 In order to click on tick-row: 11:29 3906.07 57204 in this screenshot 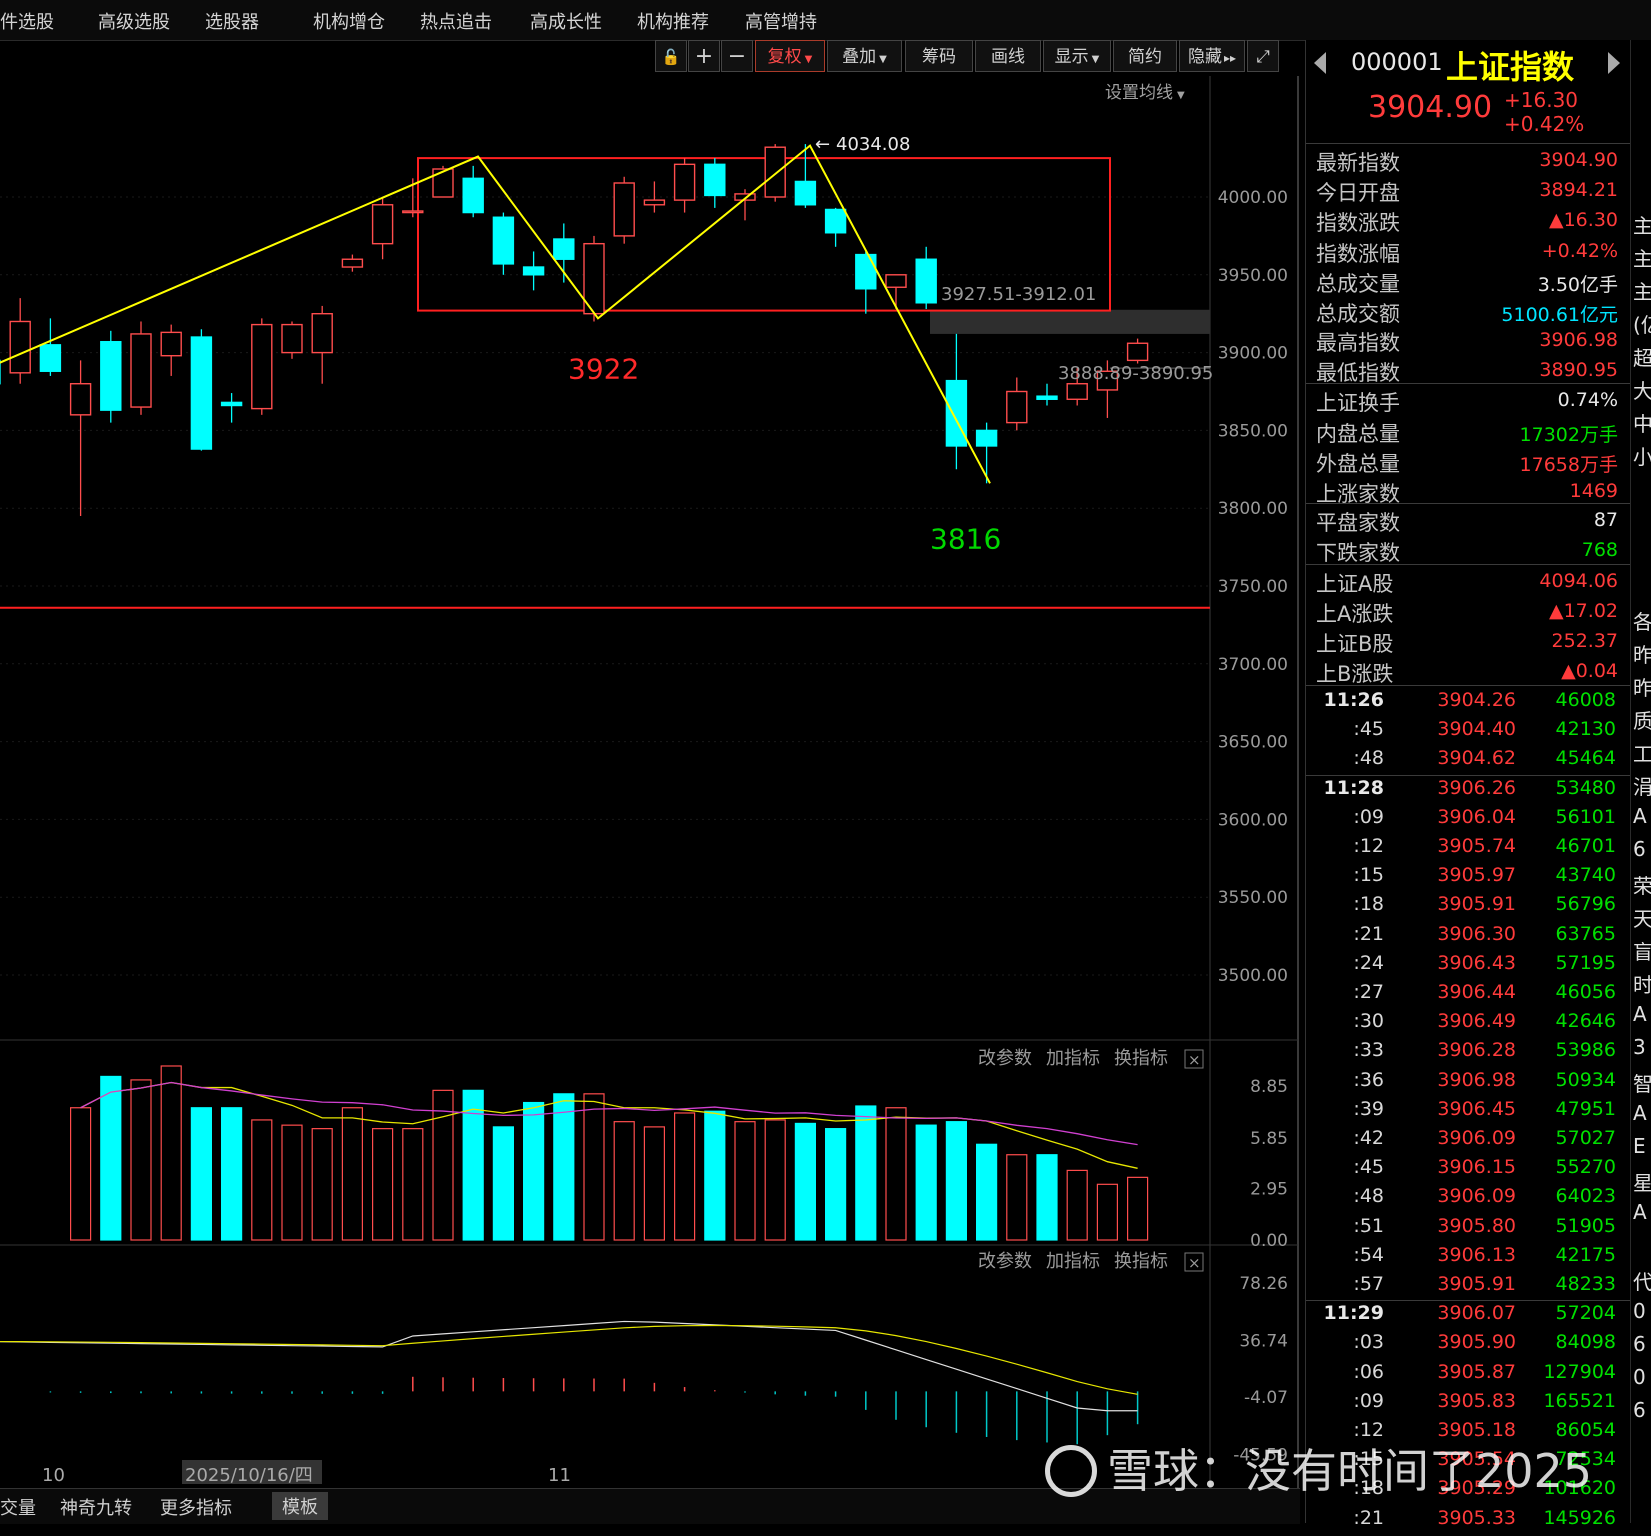, I will do `click(1468, 1316)`.